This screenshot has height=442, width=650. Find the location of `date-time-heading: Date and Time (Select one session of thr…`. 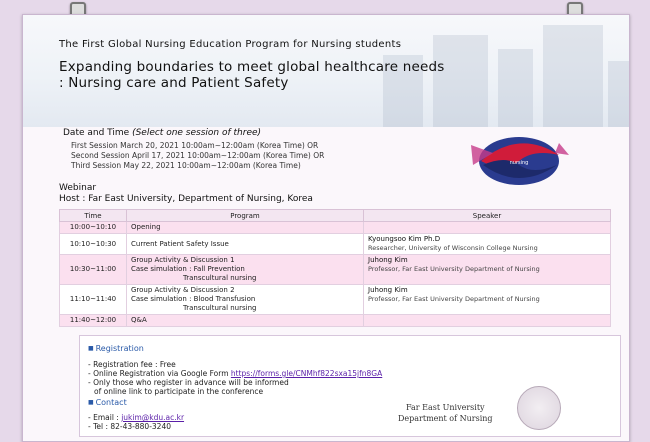

date-time-heading: Date and Time (Select one session of thr… is located at coordinates (162, 133).